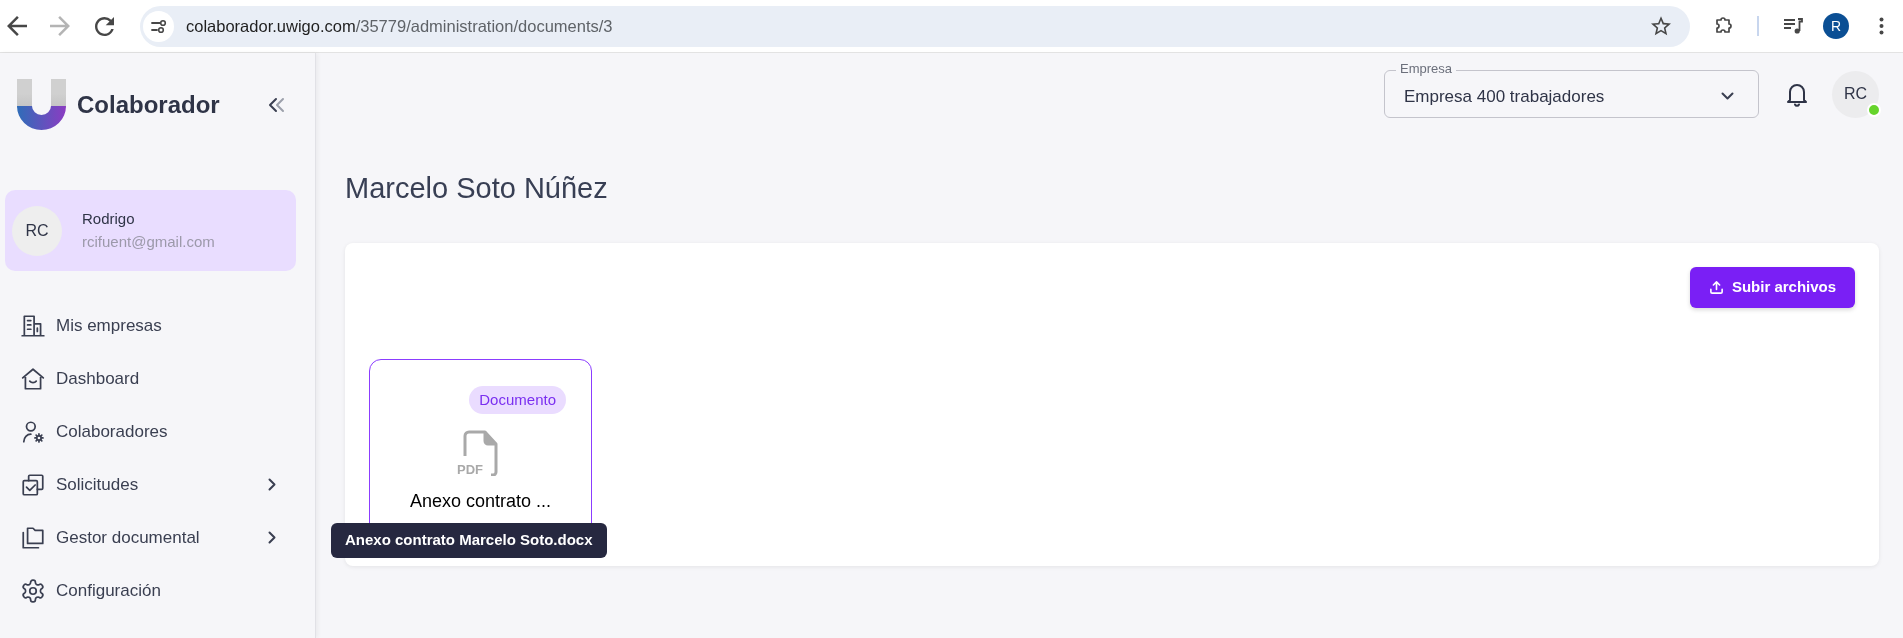 This screenshot has width=1903, height=638. I want to click on reload-icon, so click(104, 26).